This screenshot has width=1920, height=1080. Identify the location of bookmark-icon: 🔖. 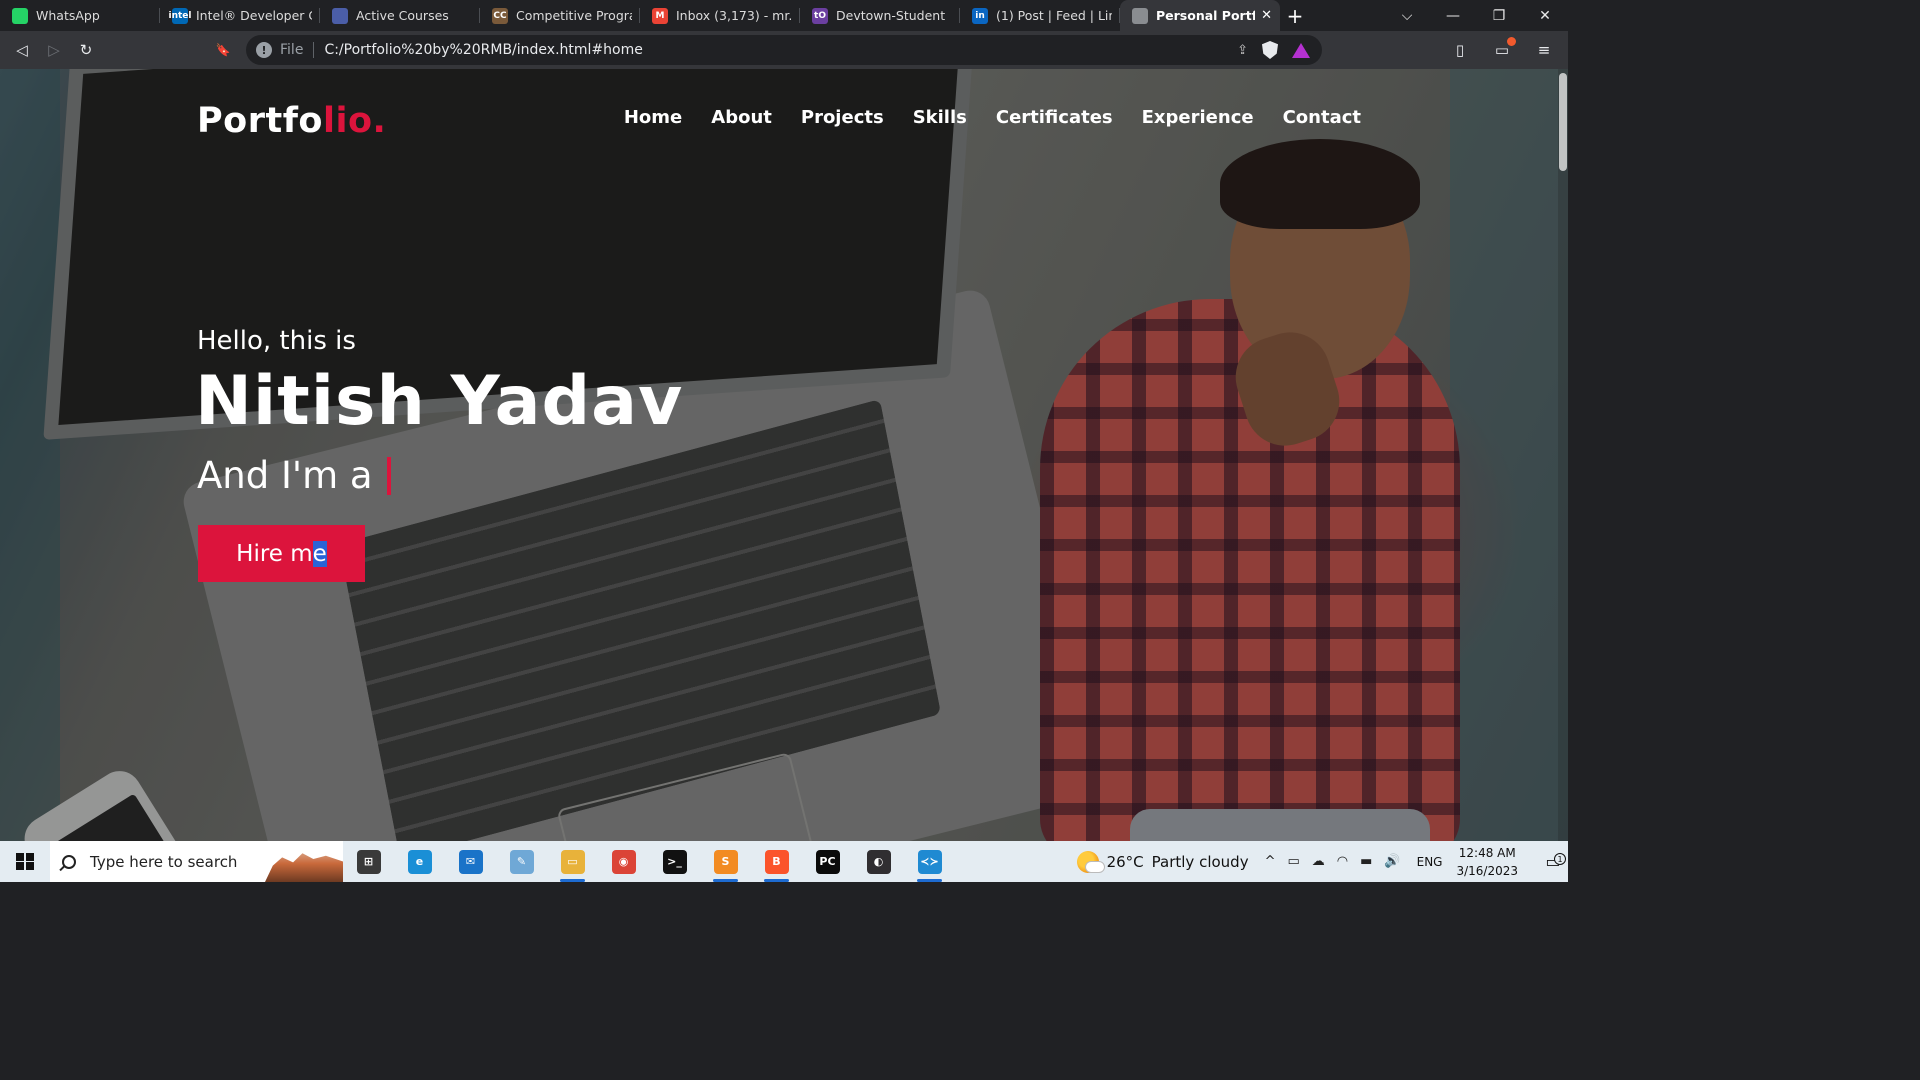
(223, 50).